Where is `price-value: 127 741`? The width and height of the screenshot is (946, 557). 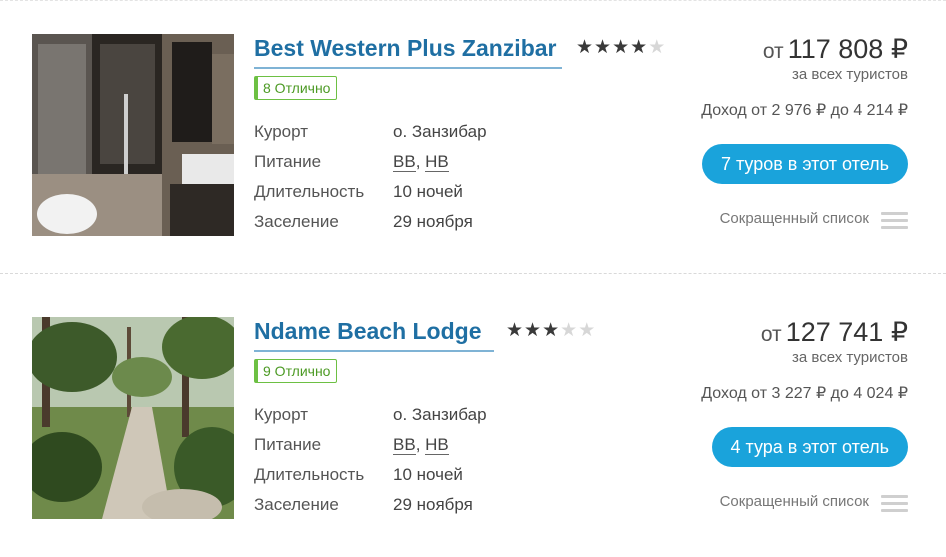 price-value: 127 741 is located at coordinates (834, 332).